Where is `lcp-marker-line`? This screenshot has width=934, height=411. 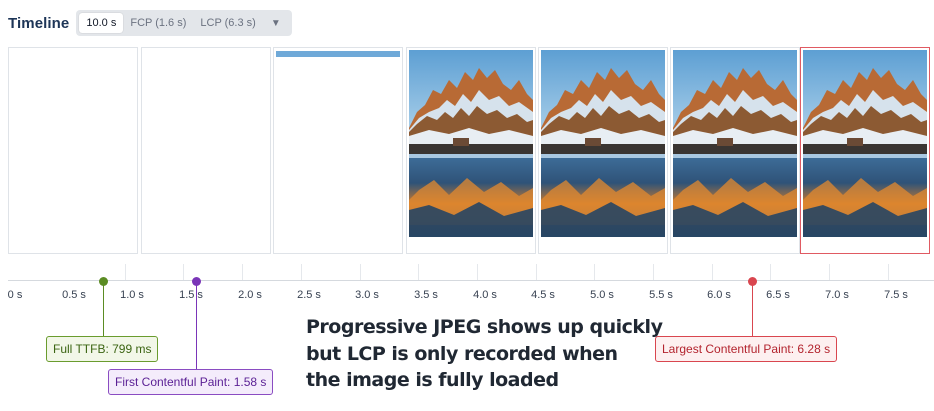 lcp-marker-line is located at coordinates (752, 308).